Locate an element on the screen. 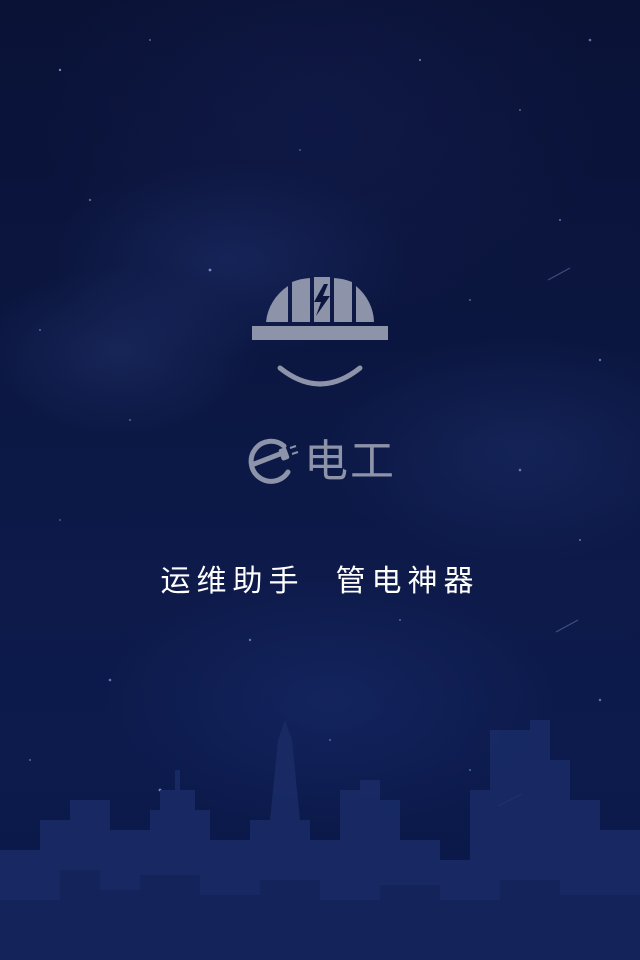  brand-row: 电工 is located at coordinates (320, 462).